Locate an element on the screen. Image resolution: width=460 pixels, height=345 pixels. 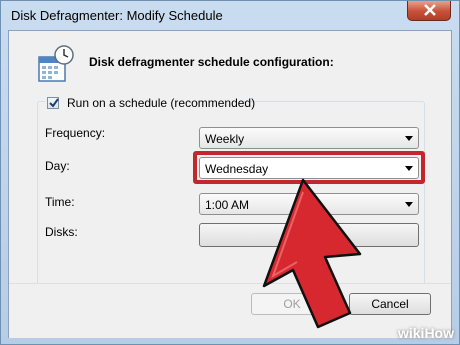
ok-button: OK is located at coordinates (292, 304).